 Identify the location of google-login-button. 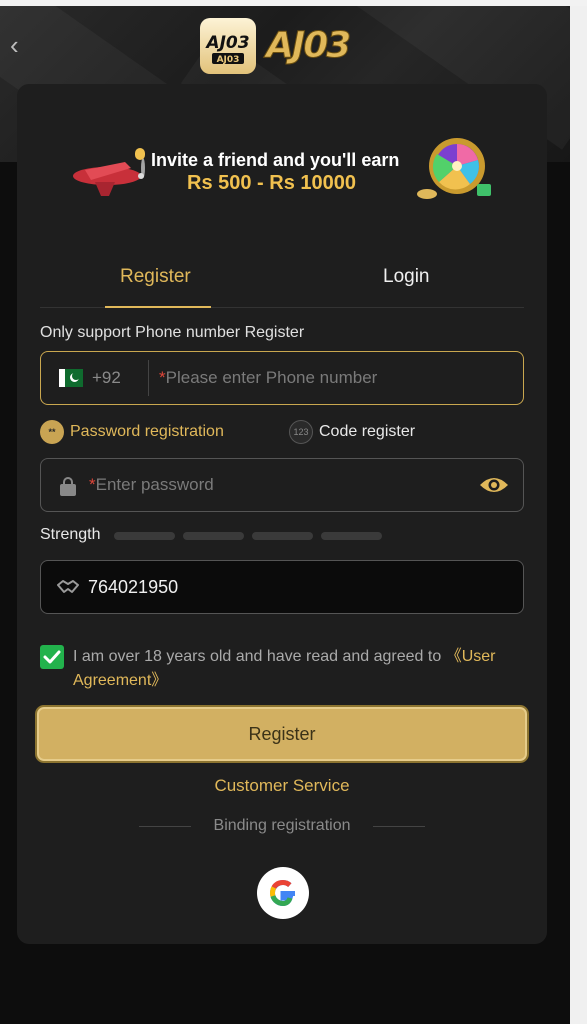
(283, 893).